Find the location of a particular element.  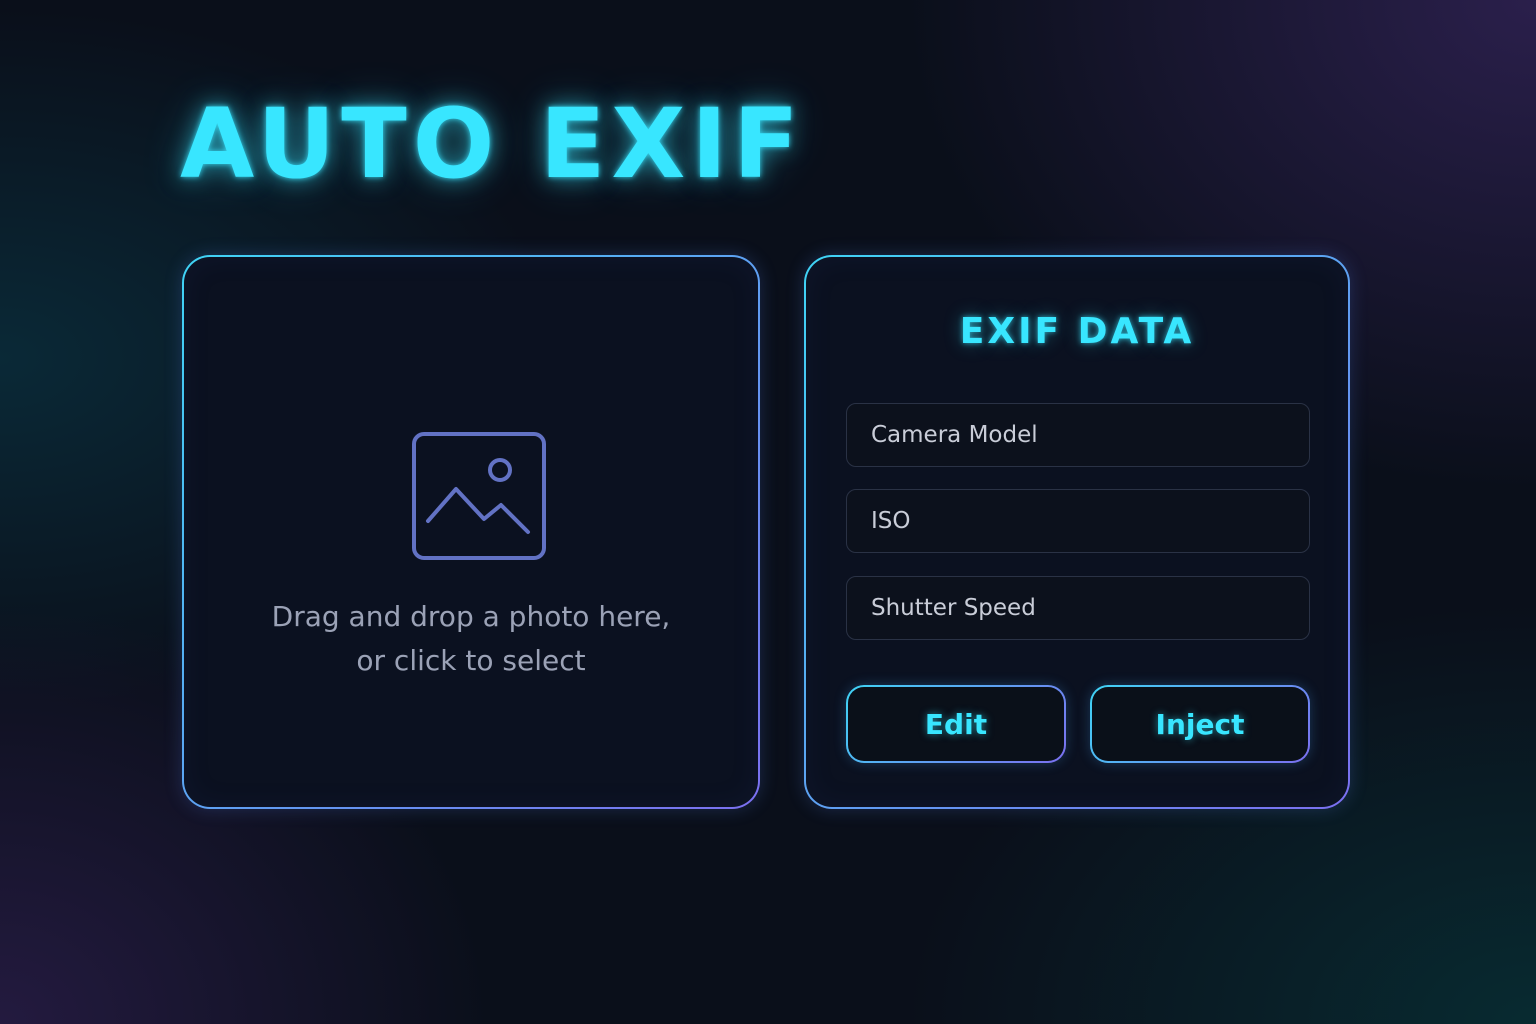

image-icon is located at coordinates (479, 497).